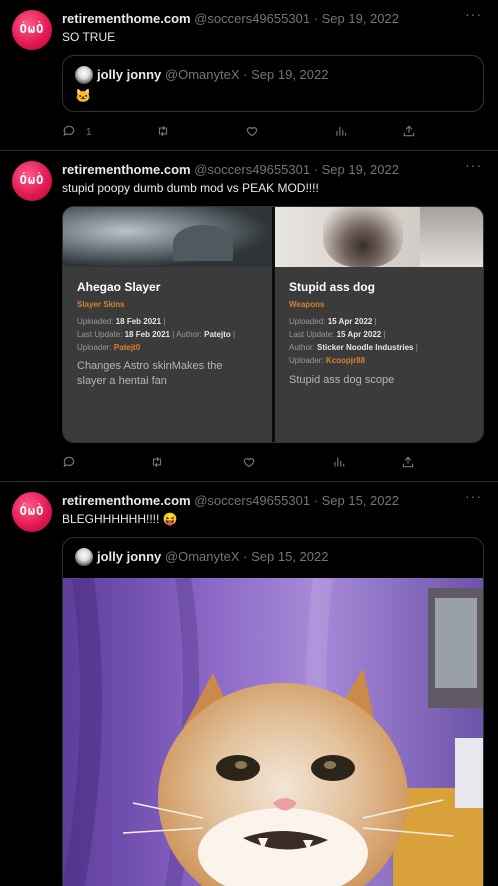 This screenshot has width=498, height=886. Describe the element at coordinates (77, 132) in the screenshot. I see `reply-button: 1` at that location.